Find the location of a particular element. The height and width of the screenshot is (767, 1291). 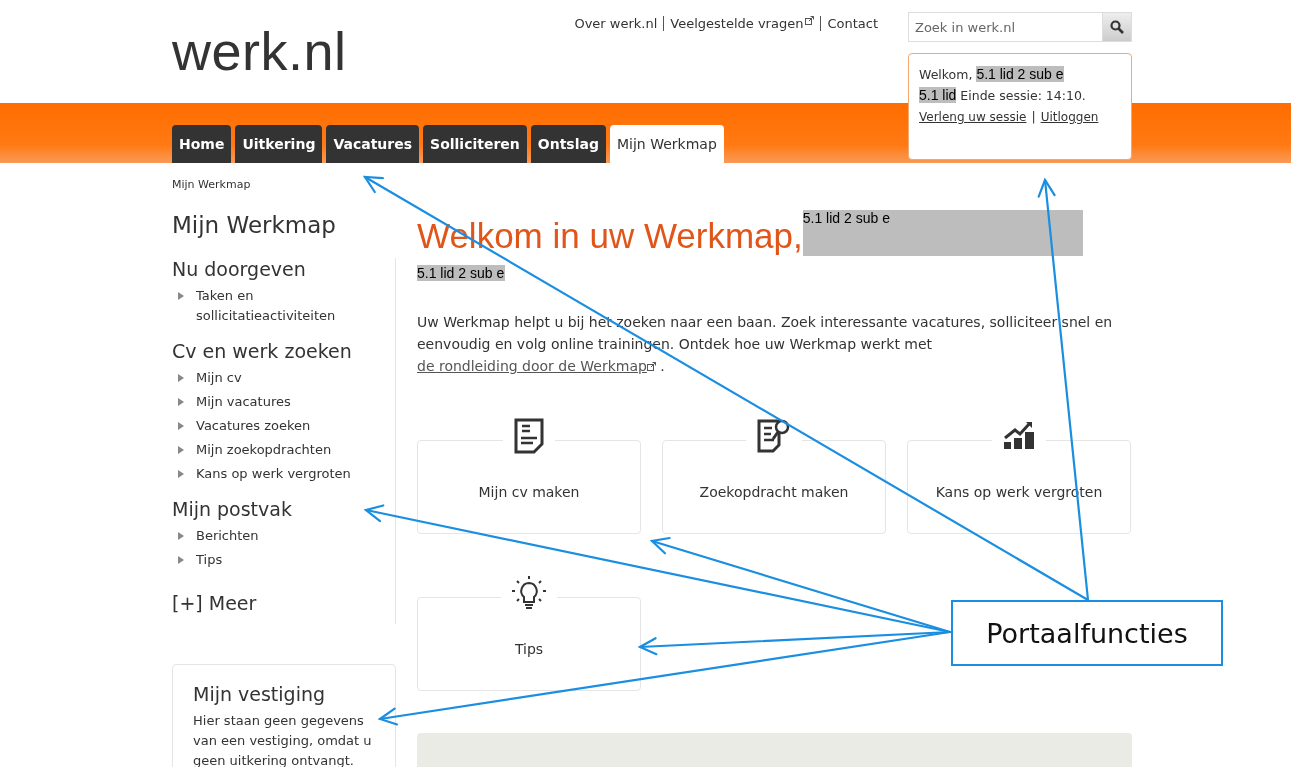

sidebar-link: Berichten is located at coordinates (283, 536).